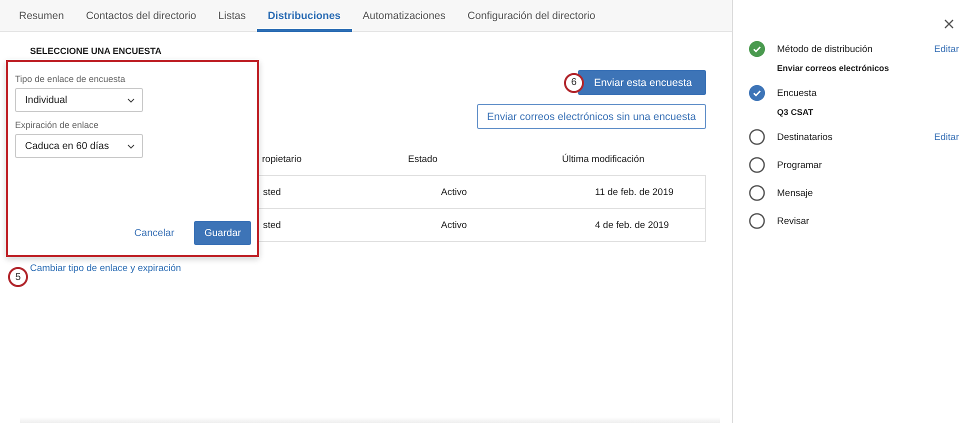 The height and width of the screenshot is (423, 975). What do you see at coordinates (574, 82) in the screenshot?
I see `step-callout: 6` at bounding box center [574, 82].